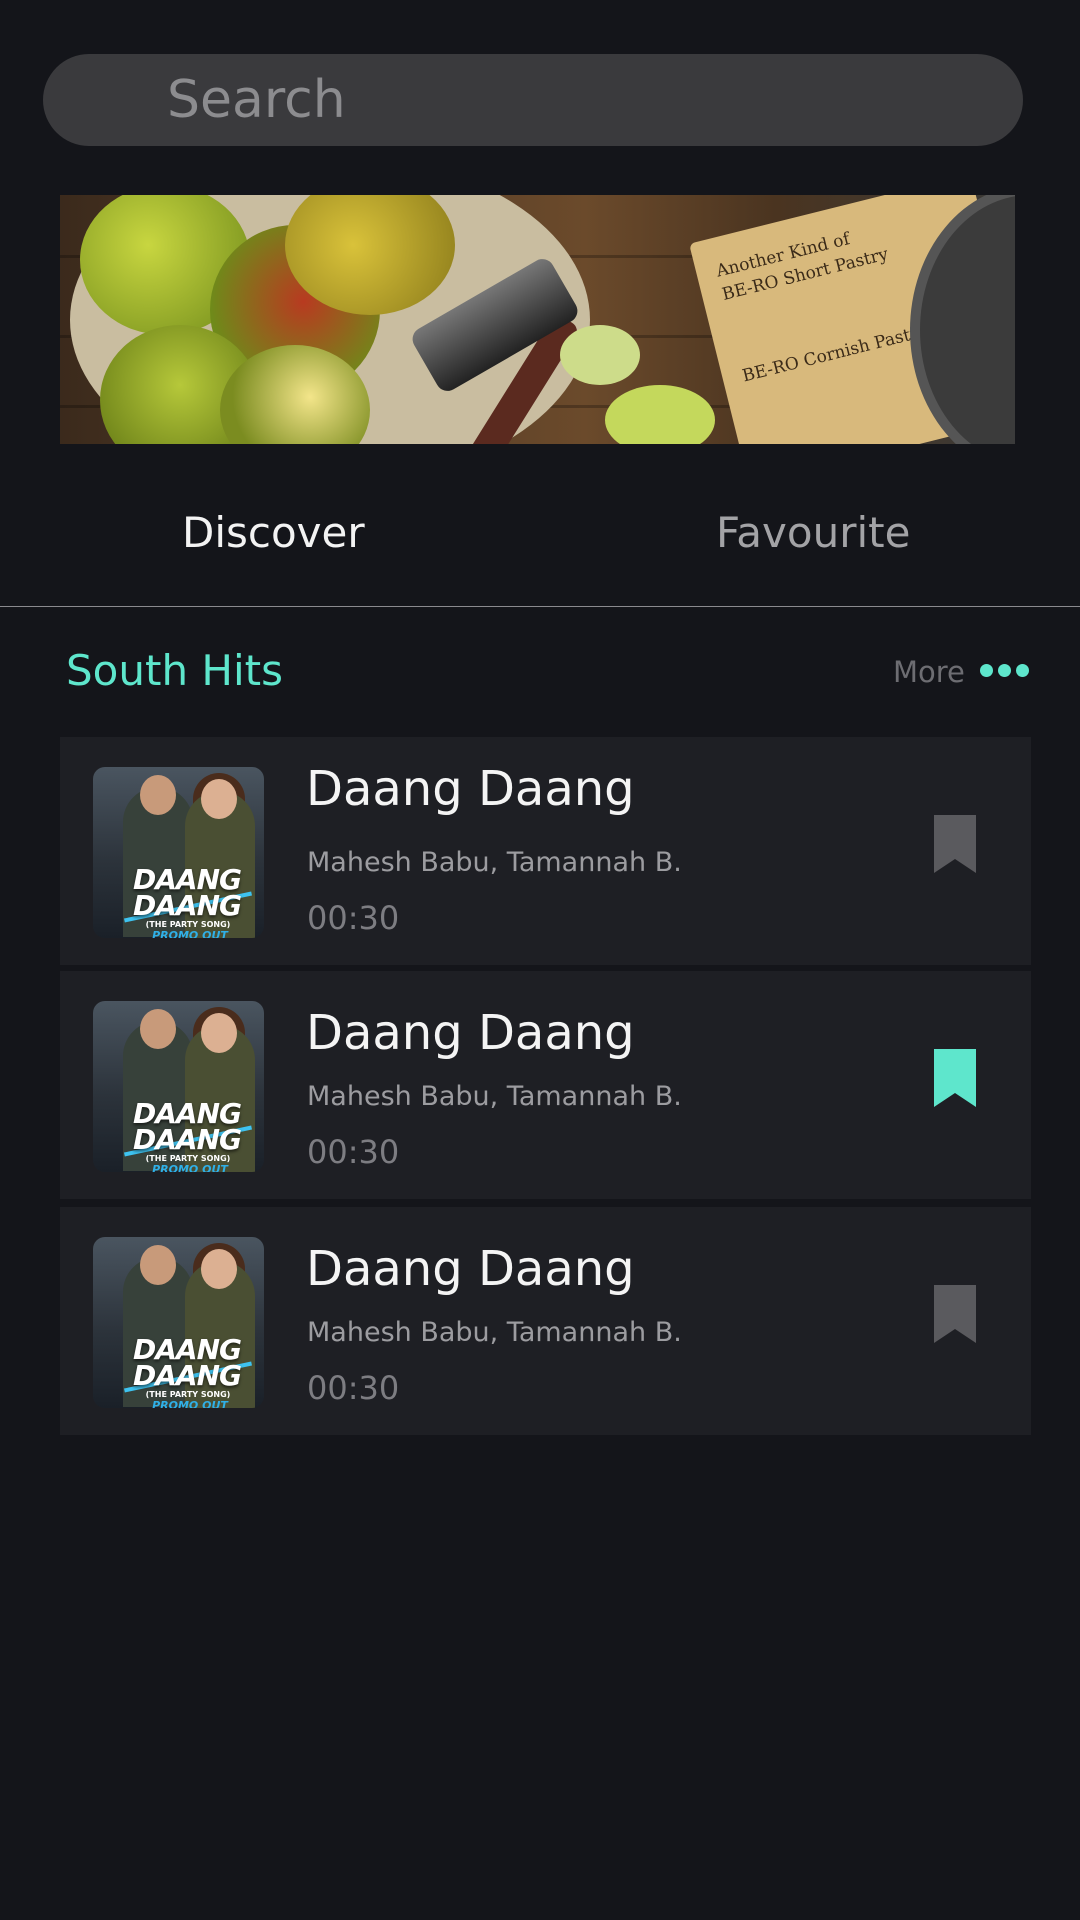 This screenshot has width=1080, height=1920. I want to click on tab-bar: Discover Favourite, so click(540, 538).